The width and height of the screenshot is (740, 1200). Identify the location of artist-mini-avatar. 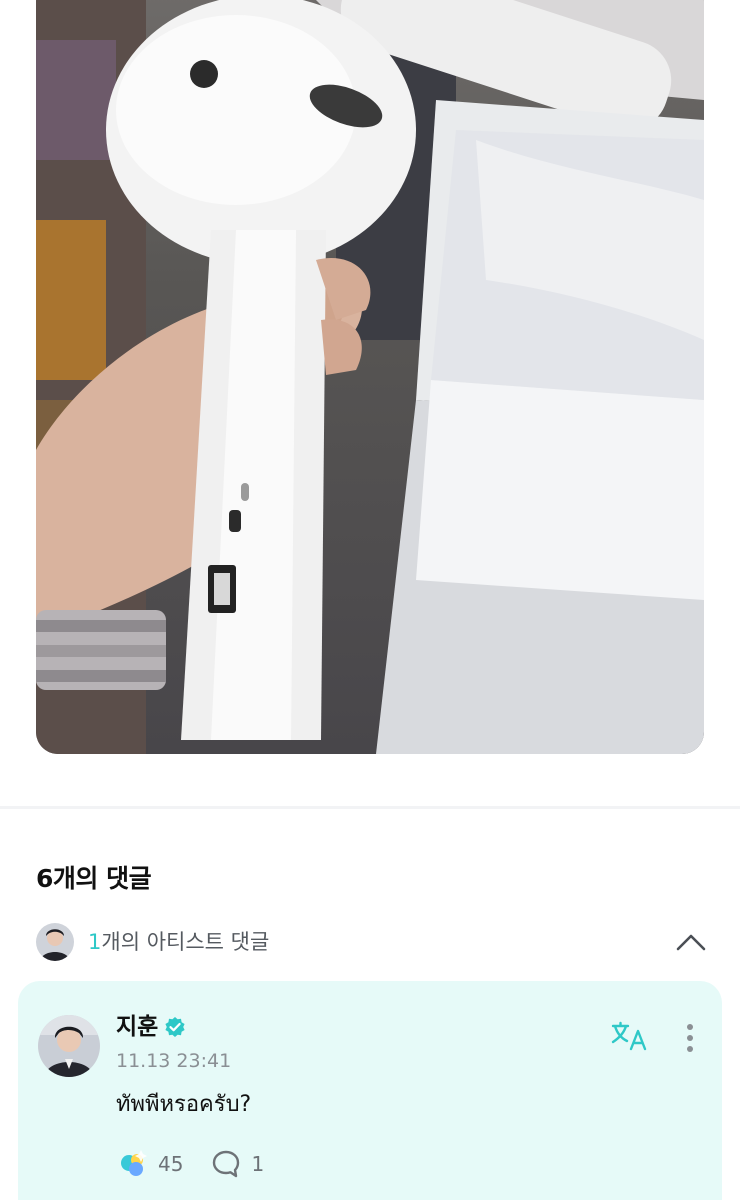
(55, 942).